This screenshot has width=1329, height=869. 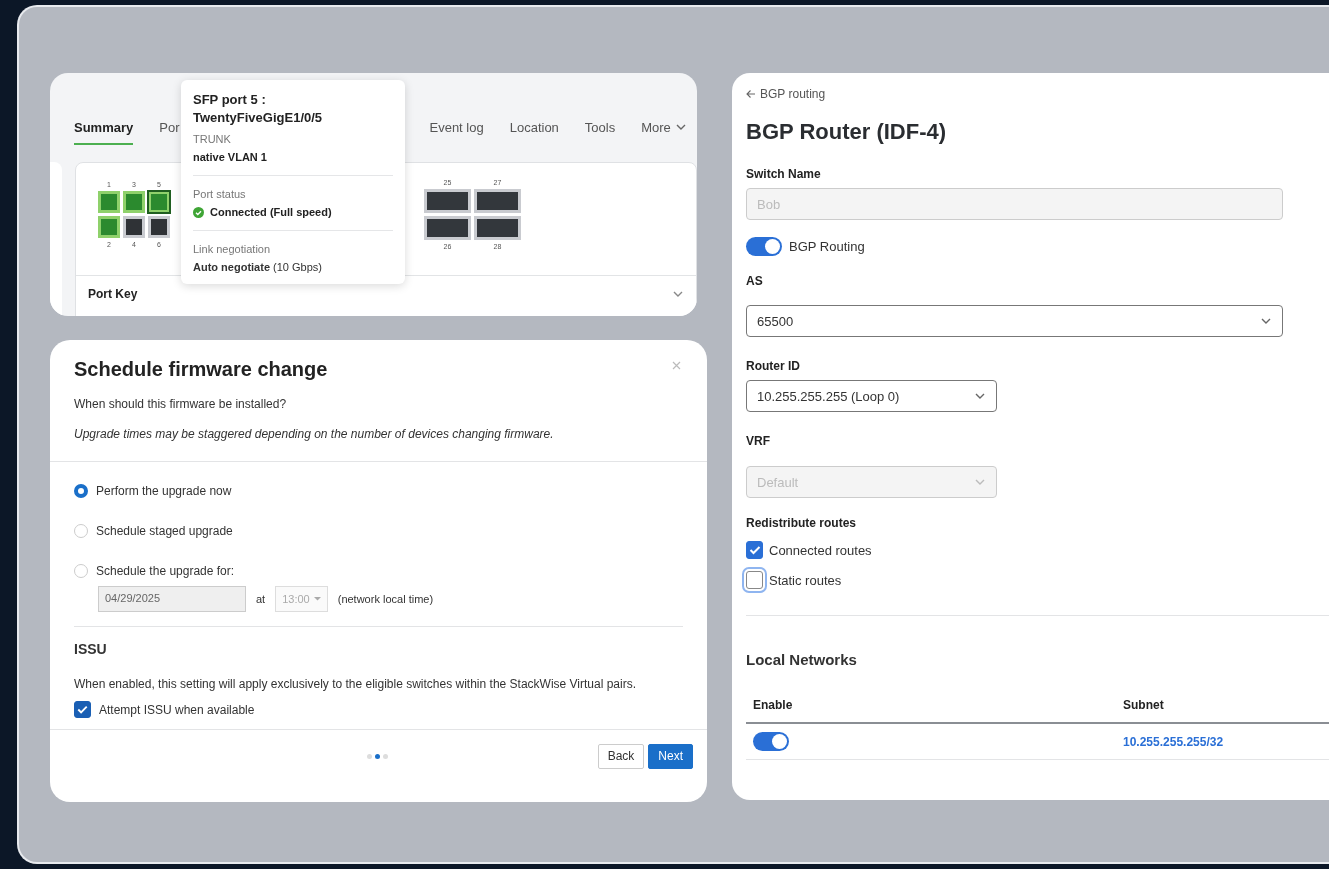 What do you see at coordinates (169, 128) in the screenshot?
I see `tab: Por` at bounding box center [169, 128].